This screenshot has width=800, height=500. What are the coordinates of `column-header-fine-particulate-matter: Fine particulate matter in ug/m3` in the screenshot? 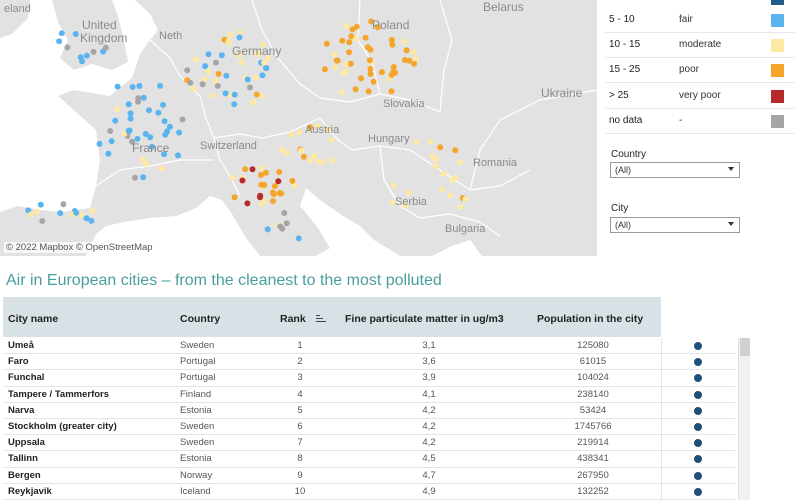 It's located at (424, 319).